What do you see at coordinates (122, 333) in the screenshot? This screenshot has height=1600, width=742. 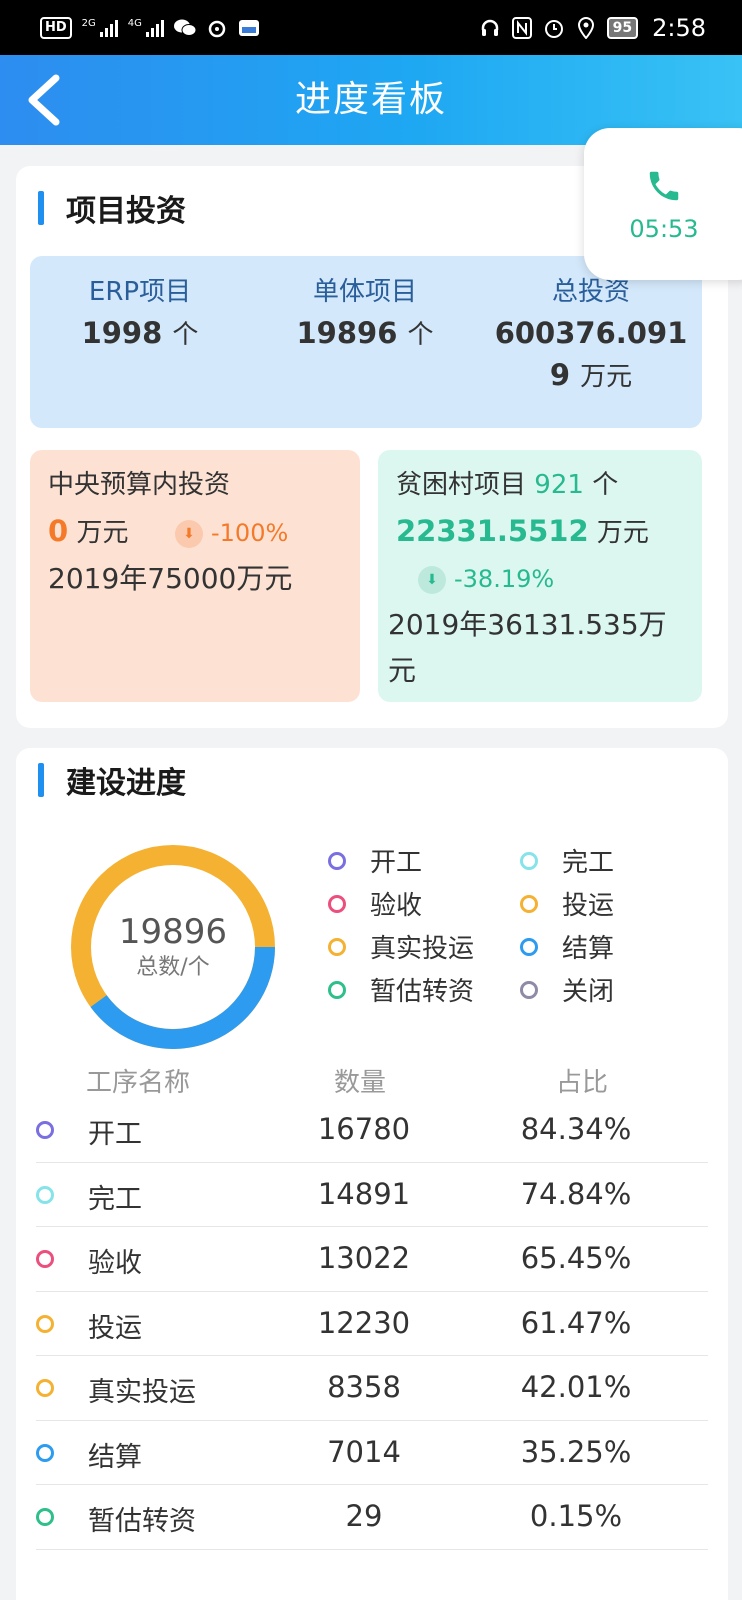 I see `erp-value: 1998` at bounding box center [122, 333].